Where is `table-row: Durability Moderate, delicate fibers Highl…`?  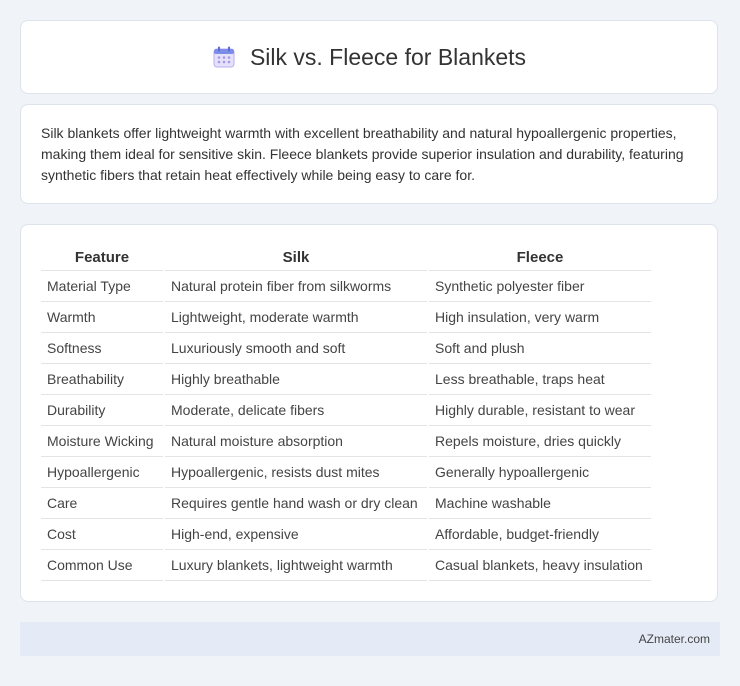 table-row: Durability Moderate, delicate fibers Highl… is located at coordinates (346, 410).